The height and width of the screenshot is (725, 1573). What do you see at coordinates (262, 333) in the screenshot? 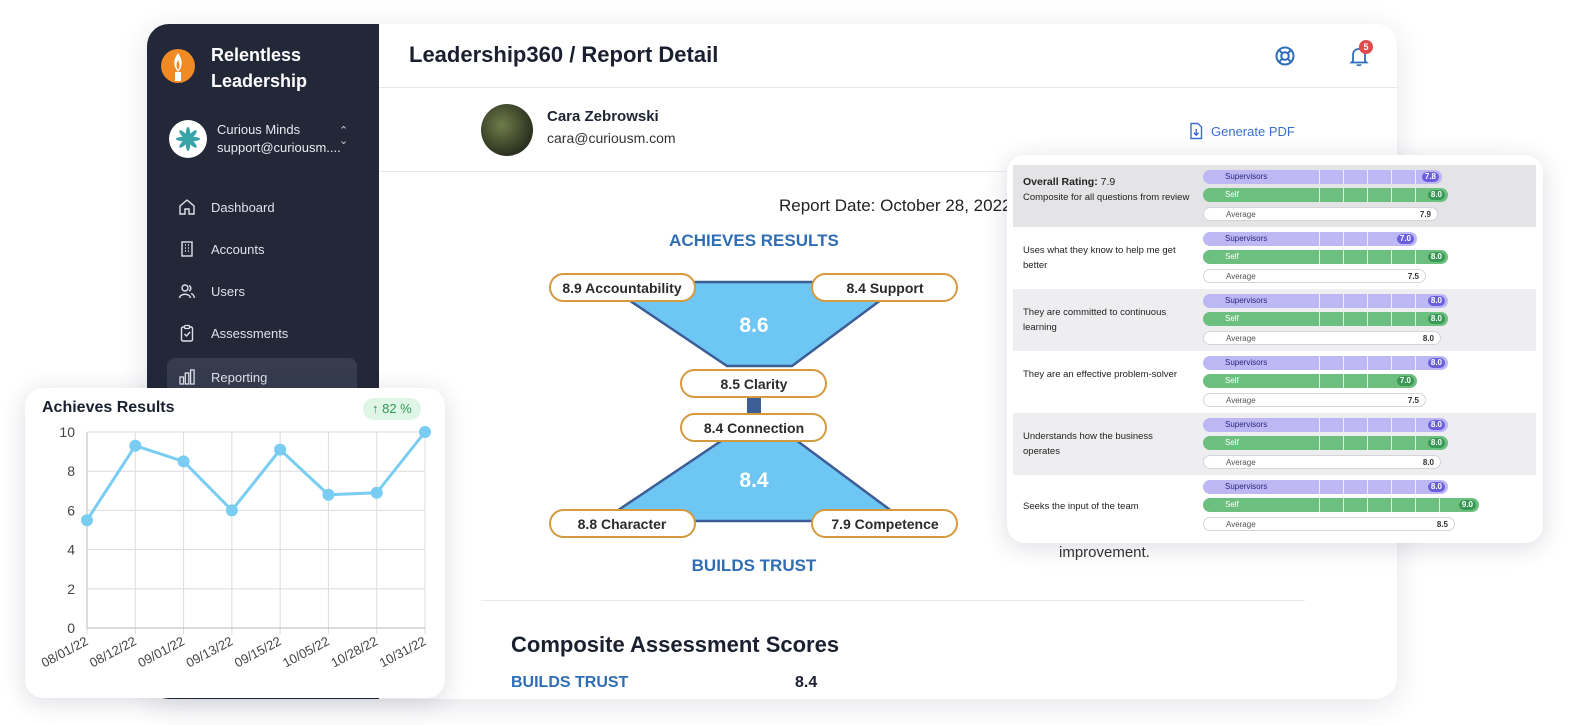
I see `sidebar-item-assessments: Assessments` at bounding box center [262, 333].